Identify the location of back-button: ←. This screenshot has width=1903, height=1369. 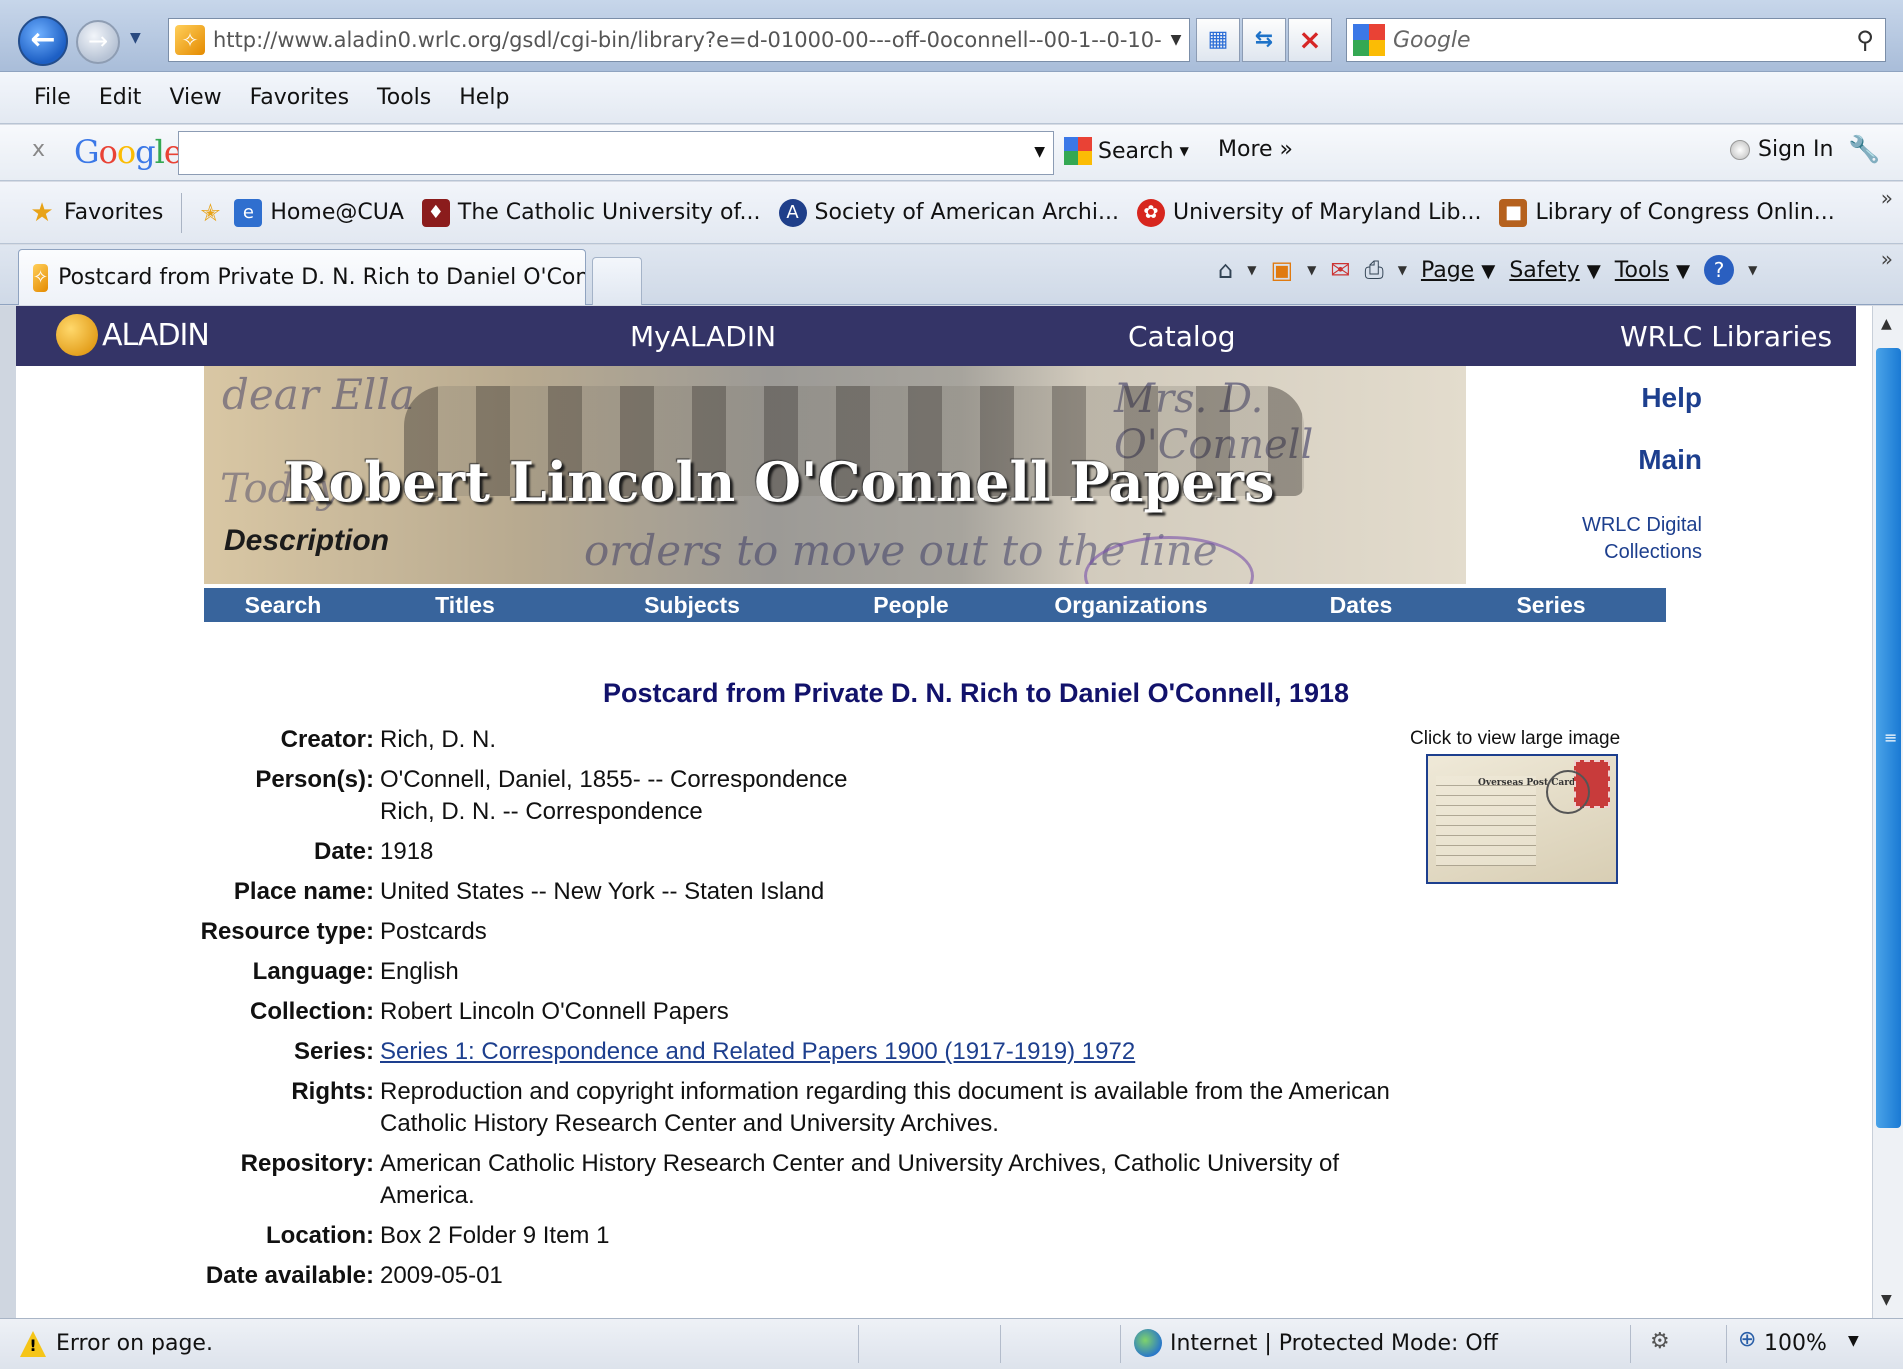
(43, 41).